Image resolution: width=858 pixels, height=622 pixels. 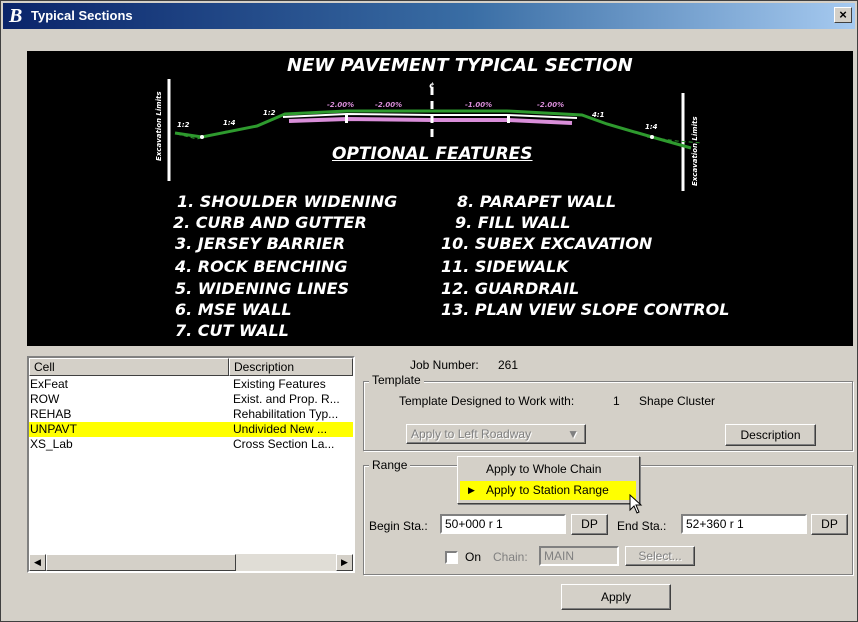 What do you see at coordinates (398, 526) in the screenshot?
I see `begin-station-label: Begin Sta.:` at bounding box center [398, 526].